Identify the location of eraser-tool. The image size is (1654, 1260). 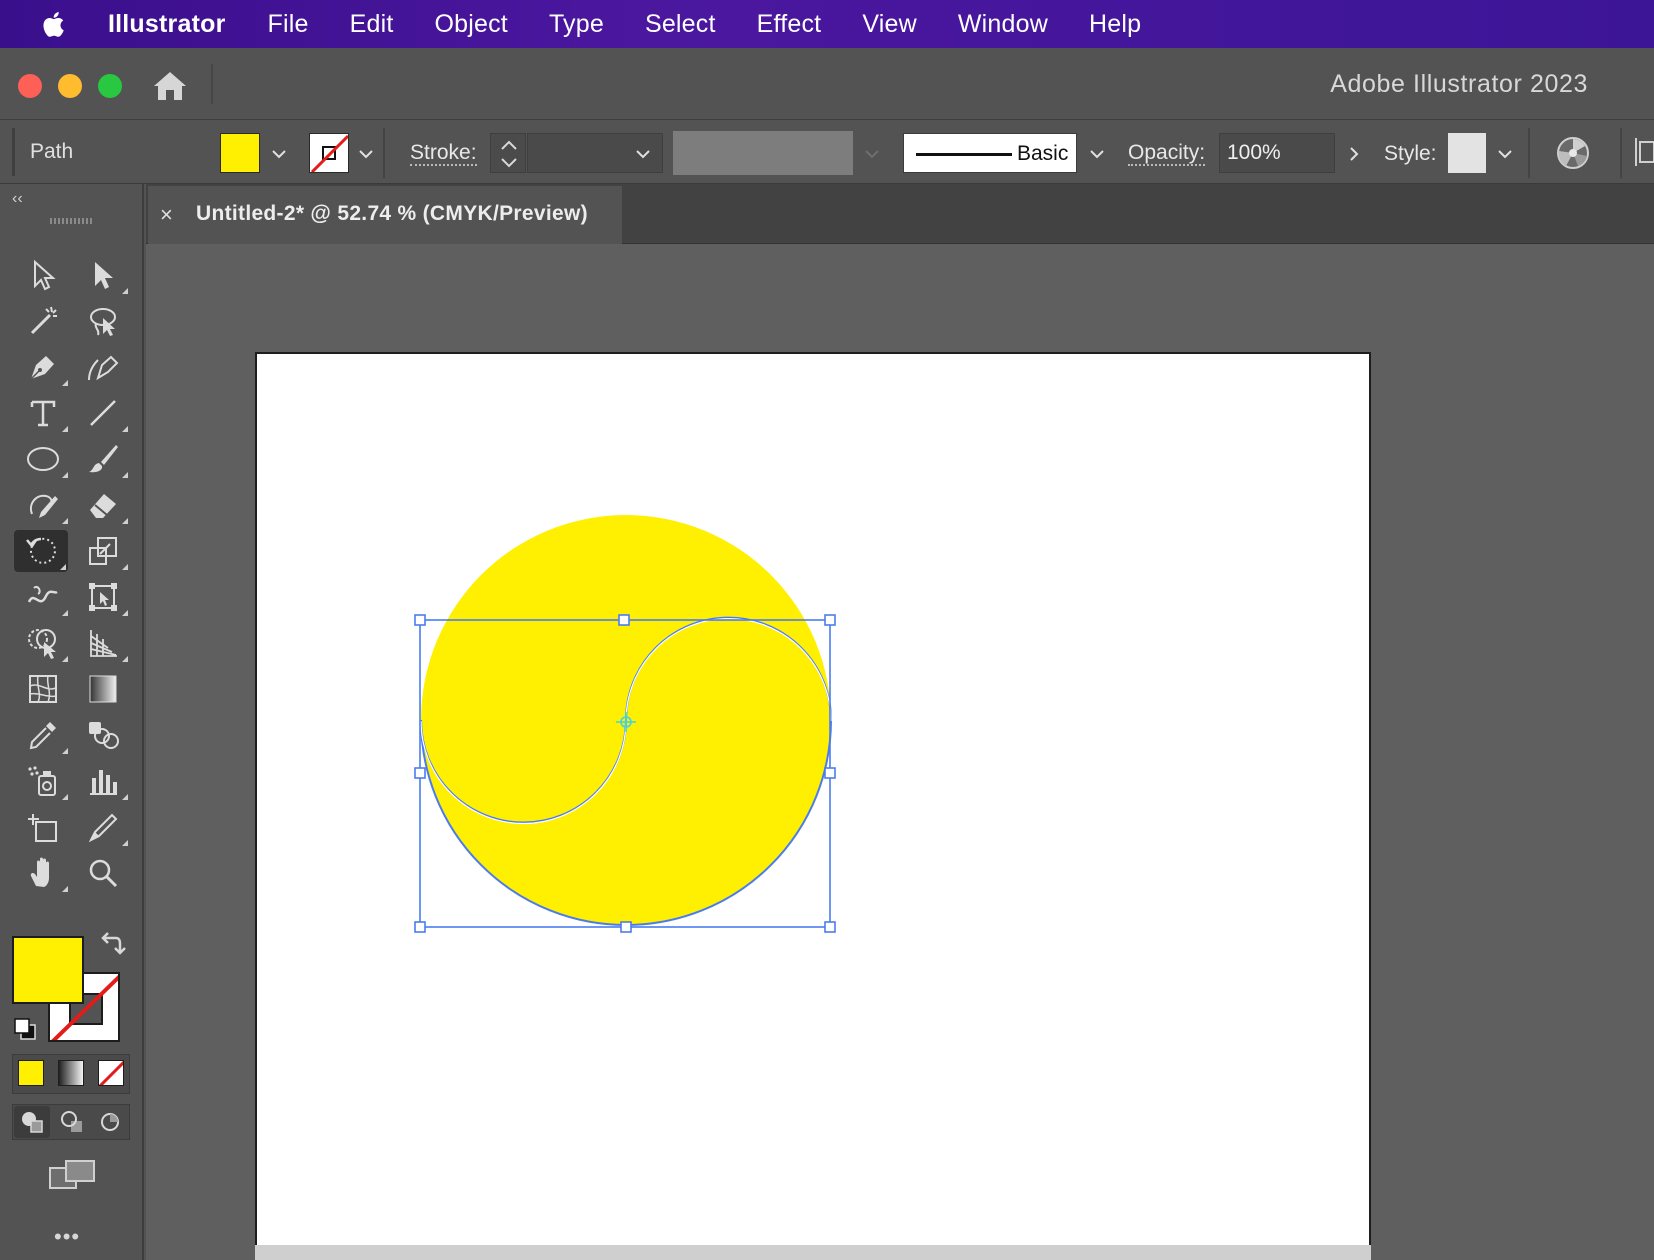
(103, 505).